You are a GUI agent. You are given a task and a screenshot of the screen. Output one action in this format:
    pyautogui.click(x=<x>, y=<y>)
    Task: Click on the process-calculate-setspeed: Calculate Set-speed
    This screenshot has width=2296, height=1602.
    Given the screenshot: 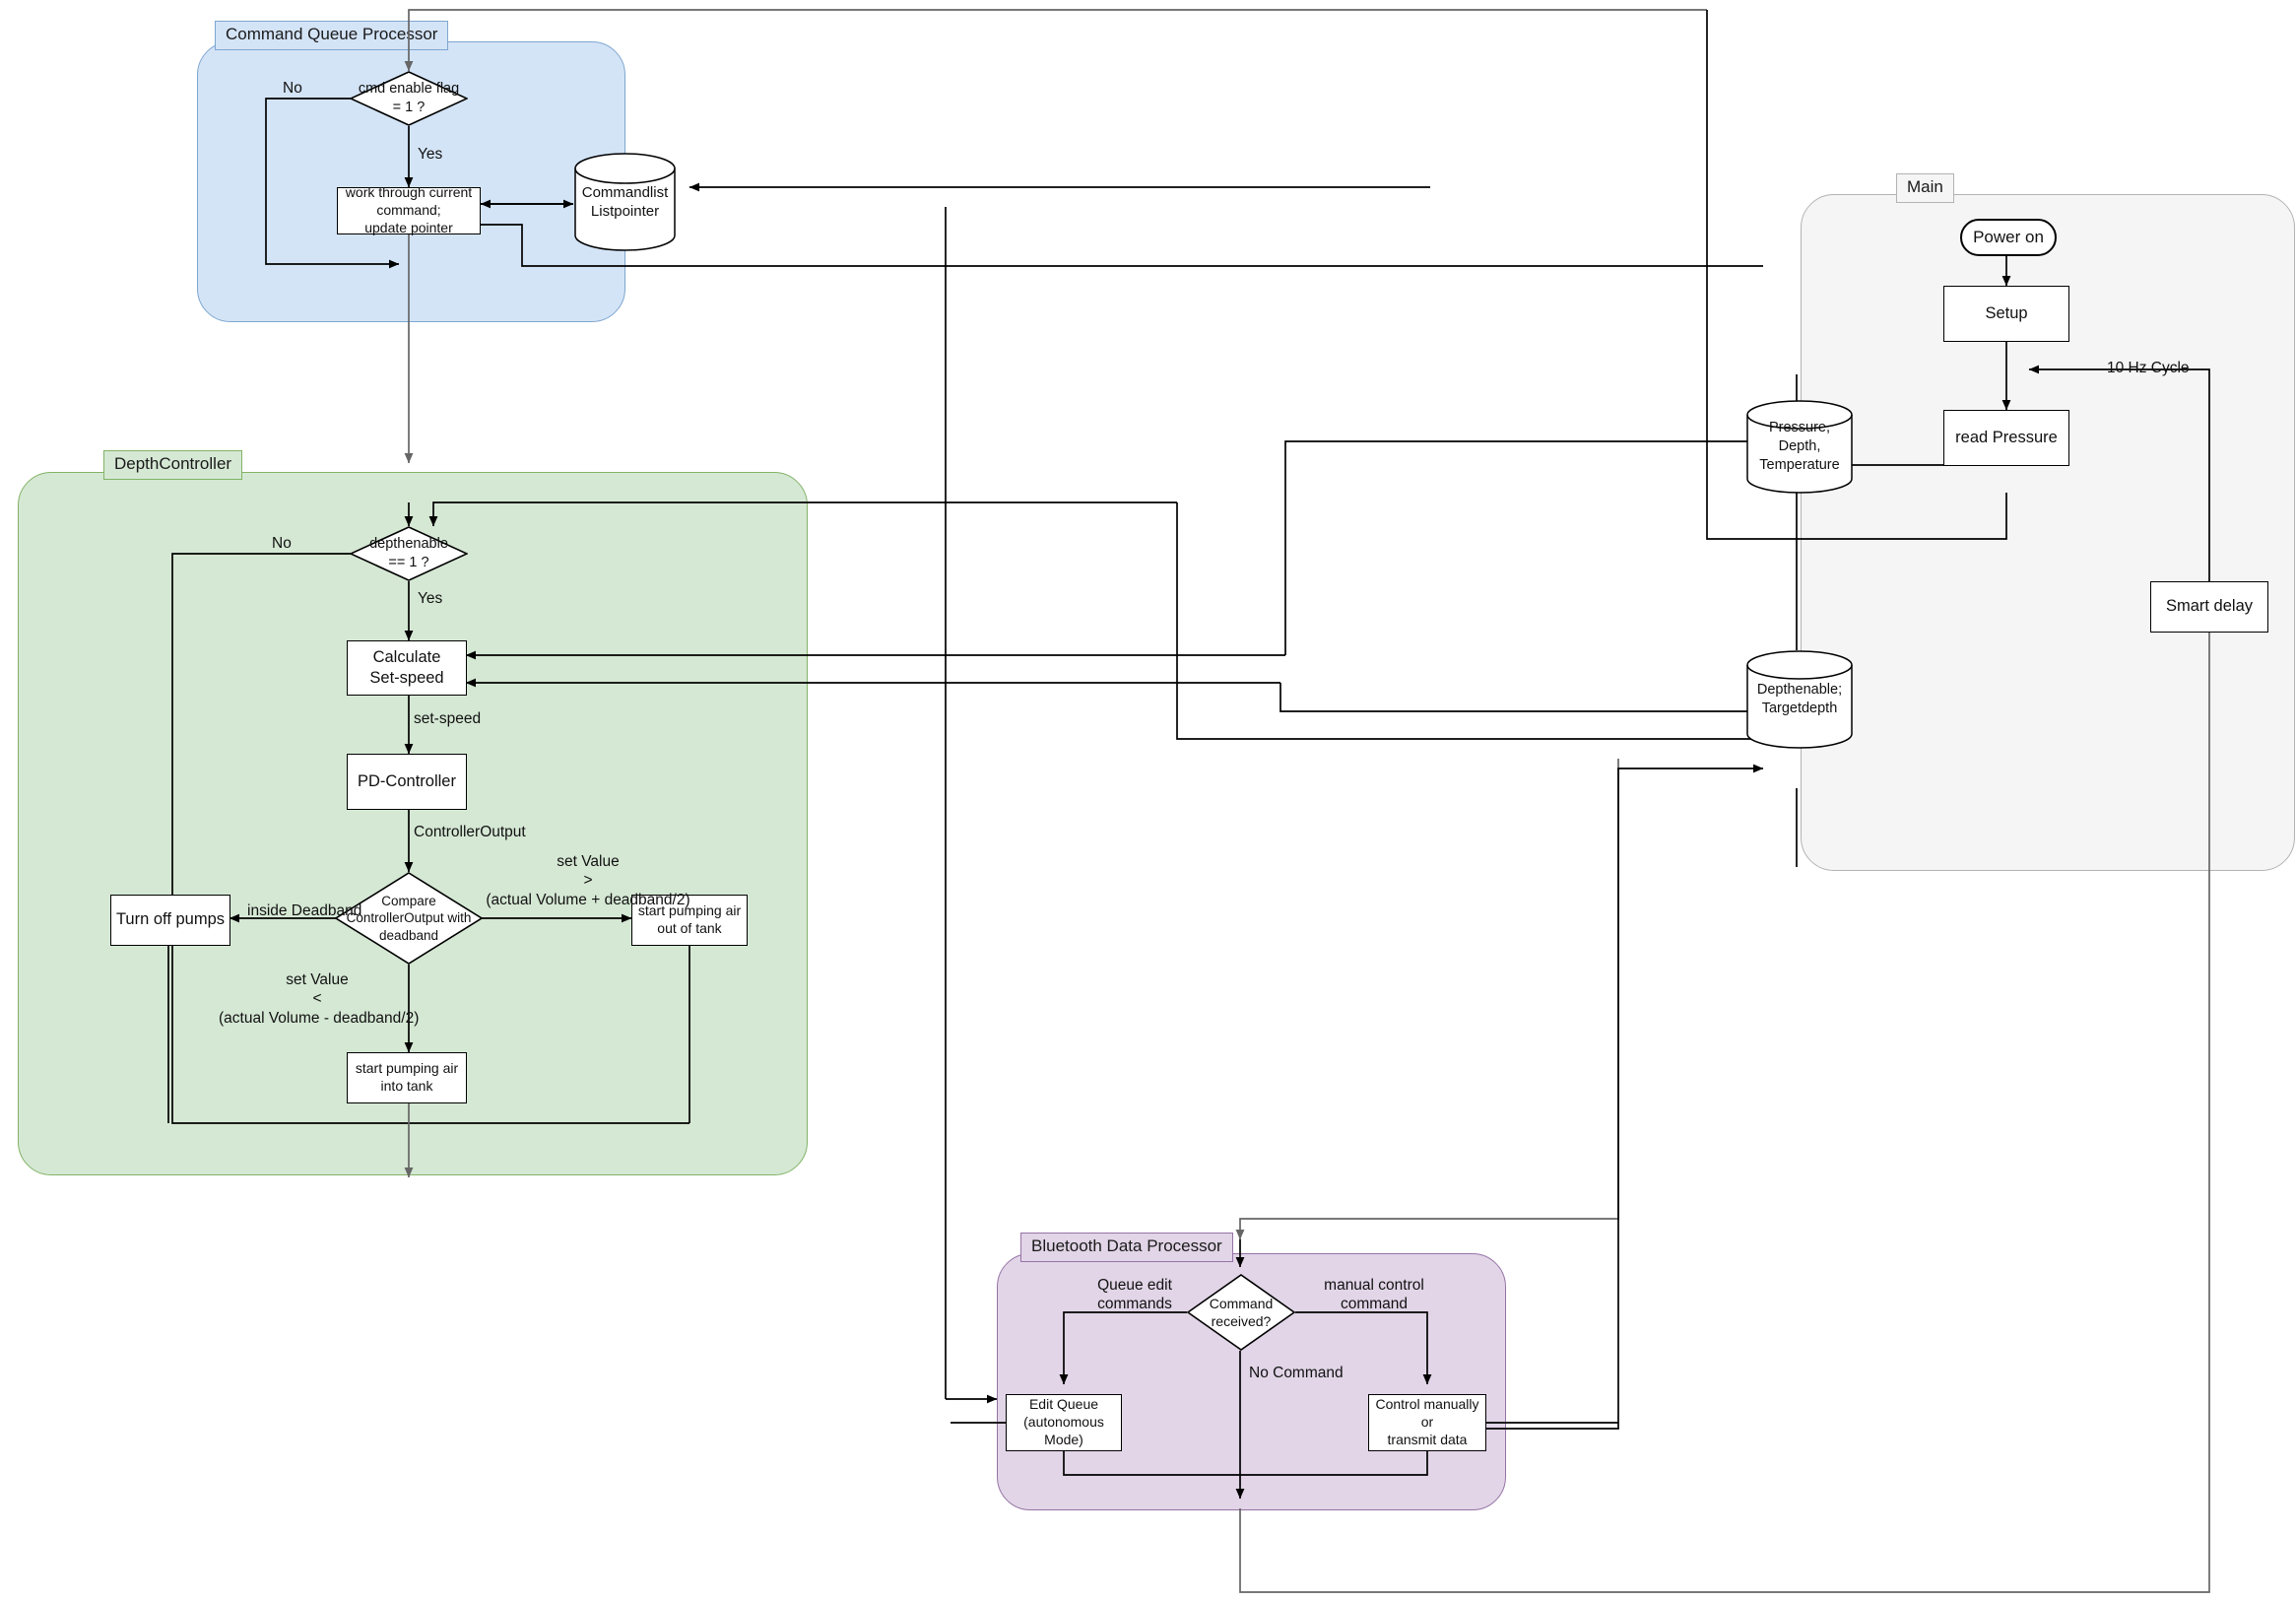 What is the action you would take?
    pyautogui.click(x=407, y=668)
    